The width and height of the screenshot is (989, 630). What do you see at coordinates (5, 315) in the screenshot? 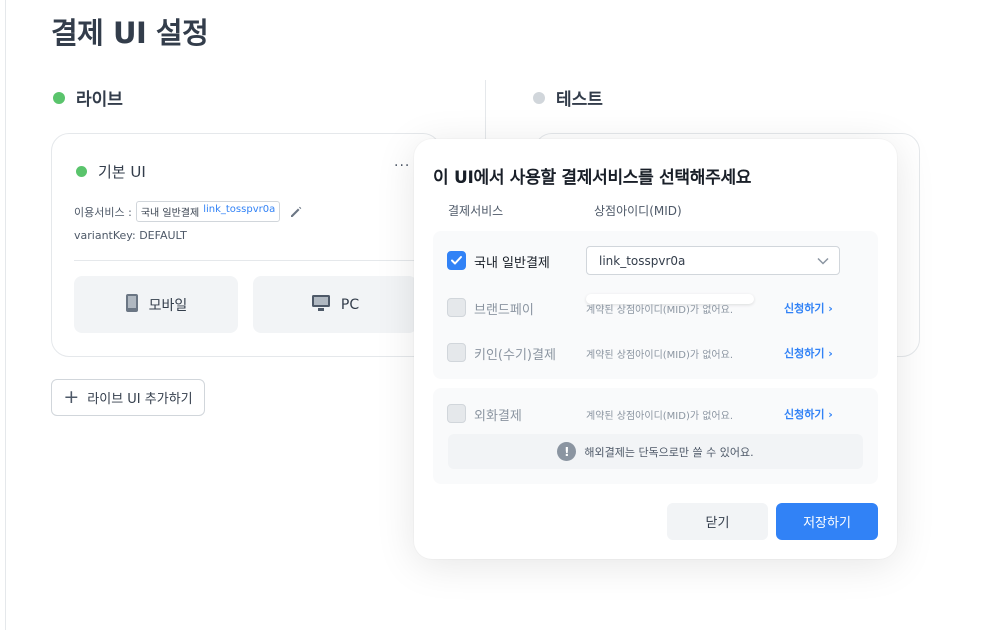
I see `left-border` at bounding box center [5, 315].